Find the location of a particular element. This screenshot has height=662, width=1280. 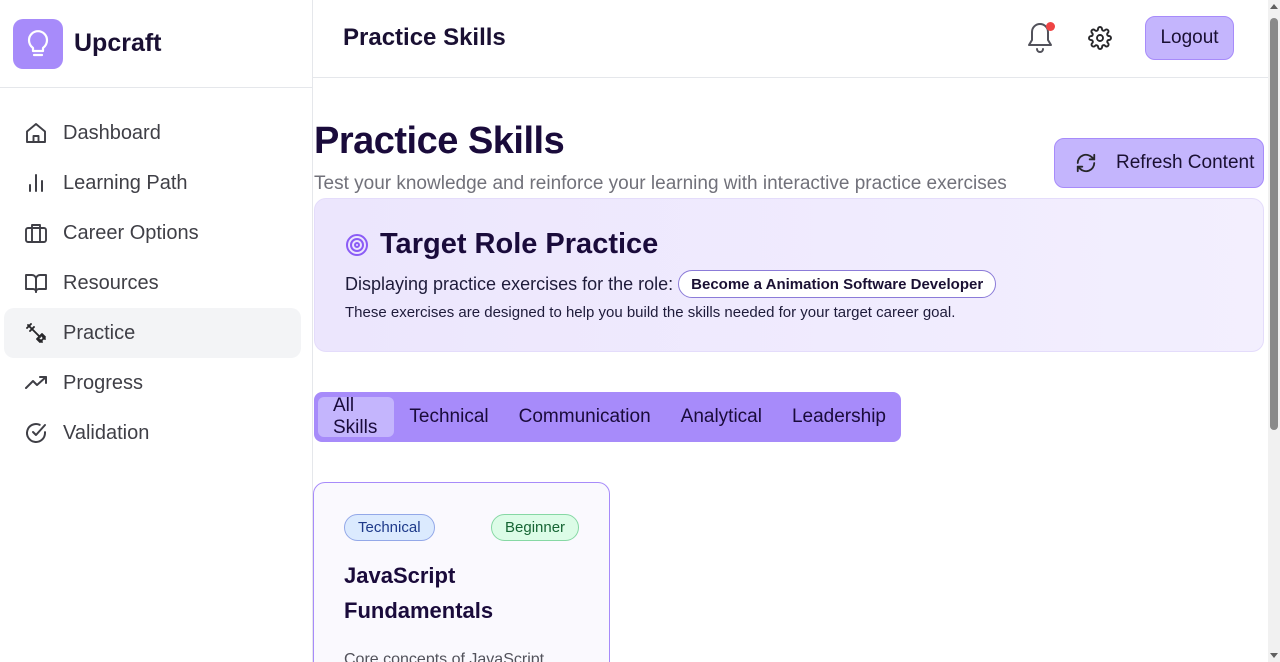

sidebar-item-label: Validation is located at coordinates (106, 432).